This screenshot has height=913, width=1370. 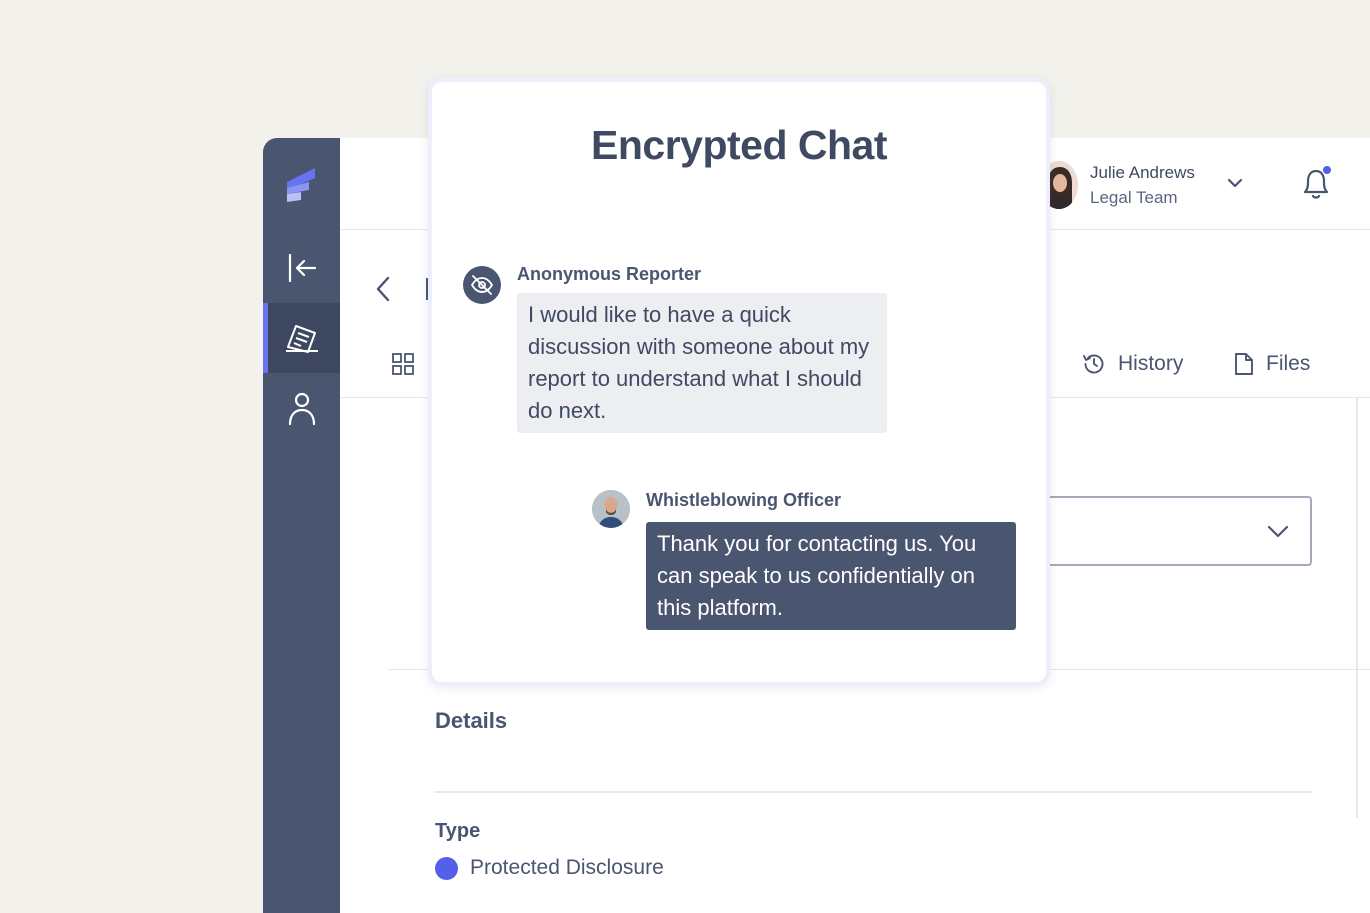 I want to click on report-icon, so click(x=301, y=339).